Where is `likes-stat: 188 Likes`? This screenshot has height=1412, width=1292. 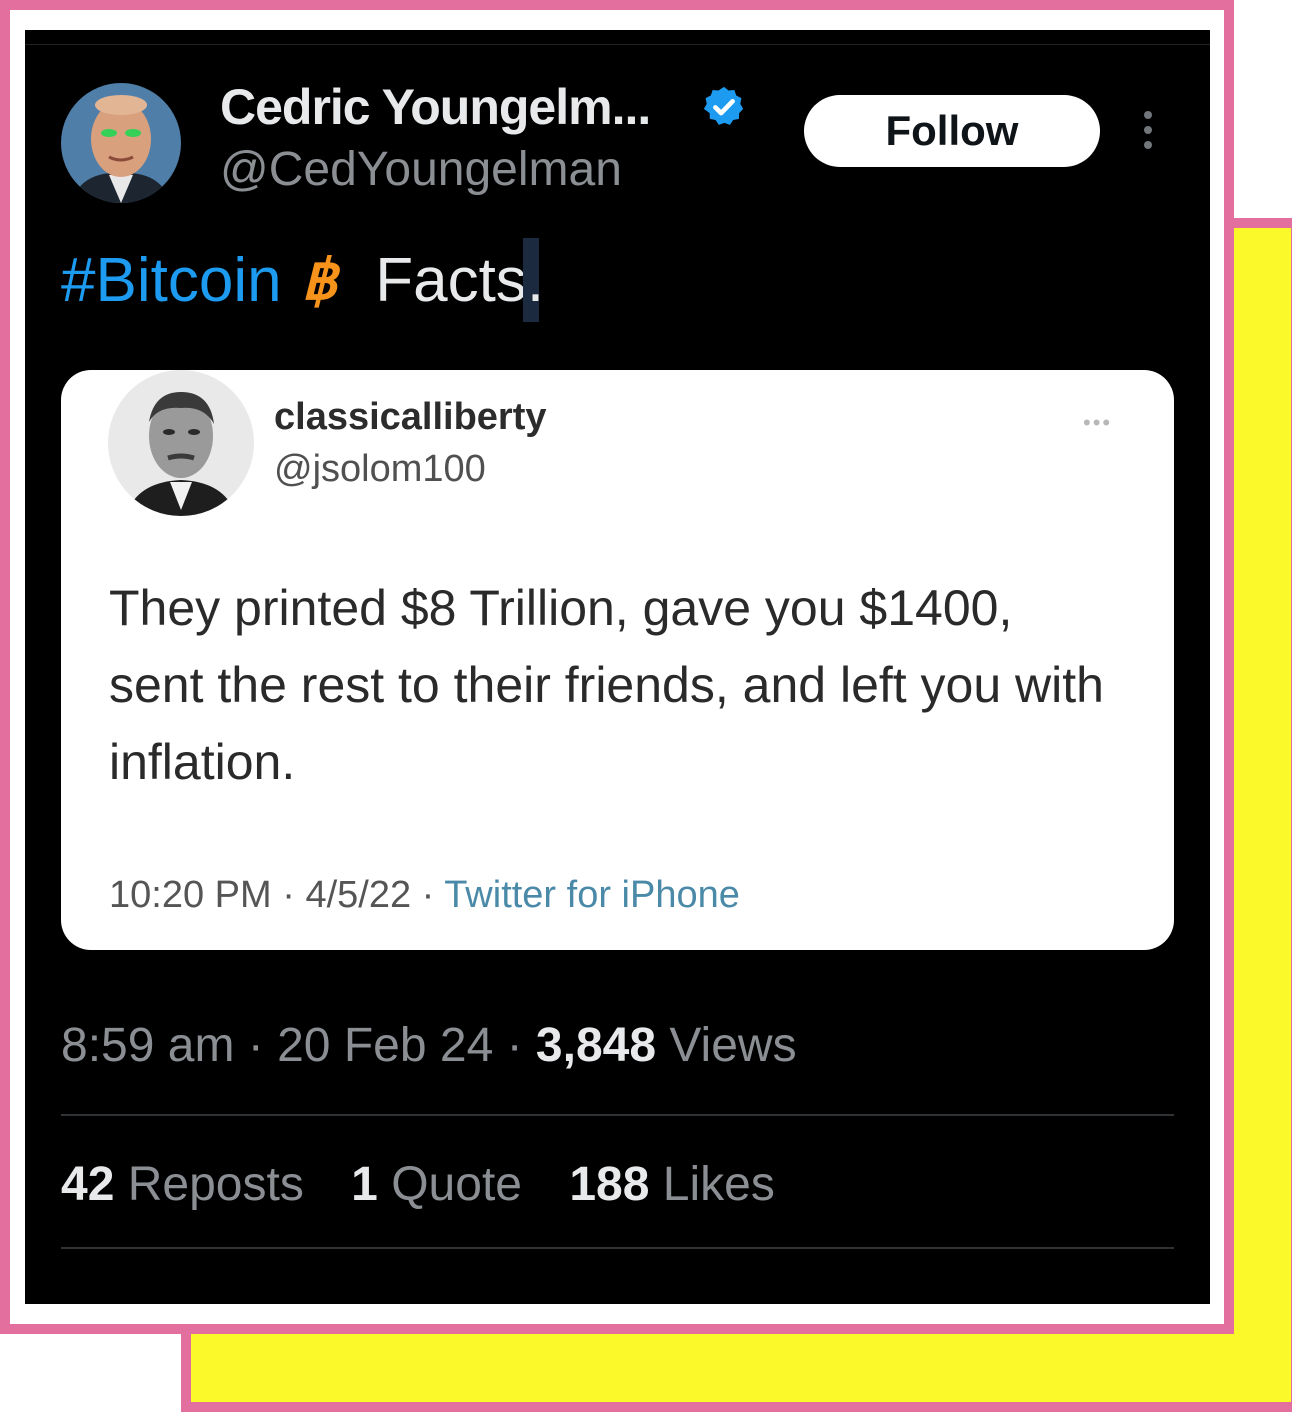
likes-stat: 188 Likes is located at coordinates (672, 1184).